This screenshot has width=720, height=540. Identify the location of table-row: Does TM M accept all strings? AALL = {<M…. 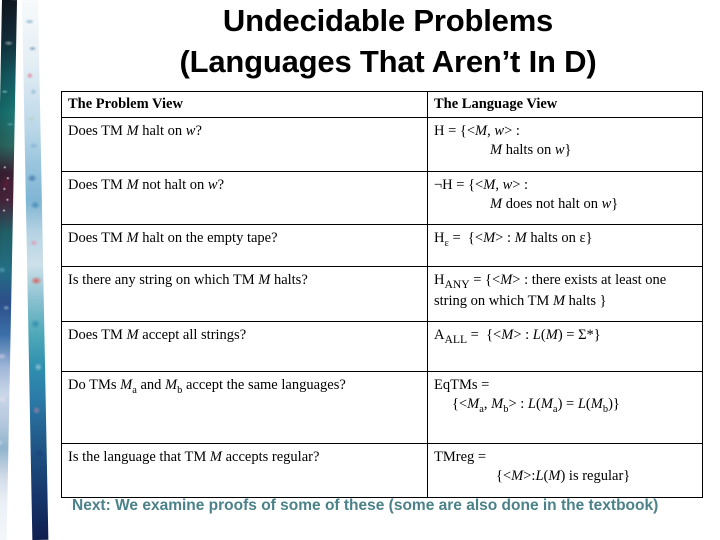
(382, 347).